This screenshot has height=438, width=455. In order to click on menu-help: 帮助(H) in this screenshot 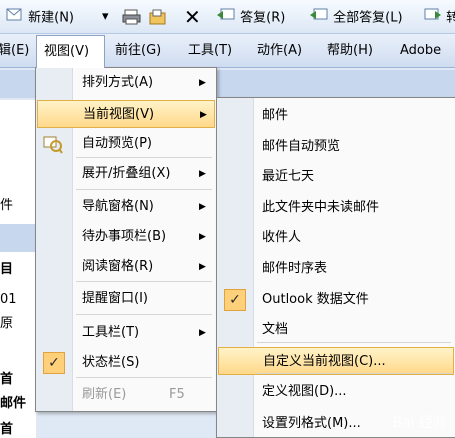, I will do `click(350, 50)`.